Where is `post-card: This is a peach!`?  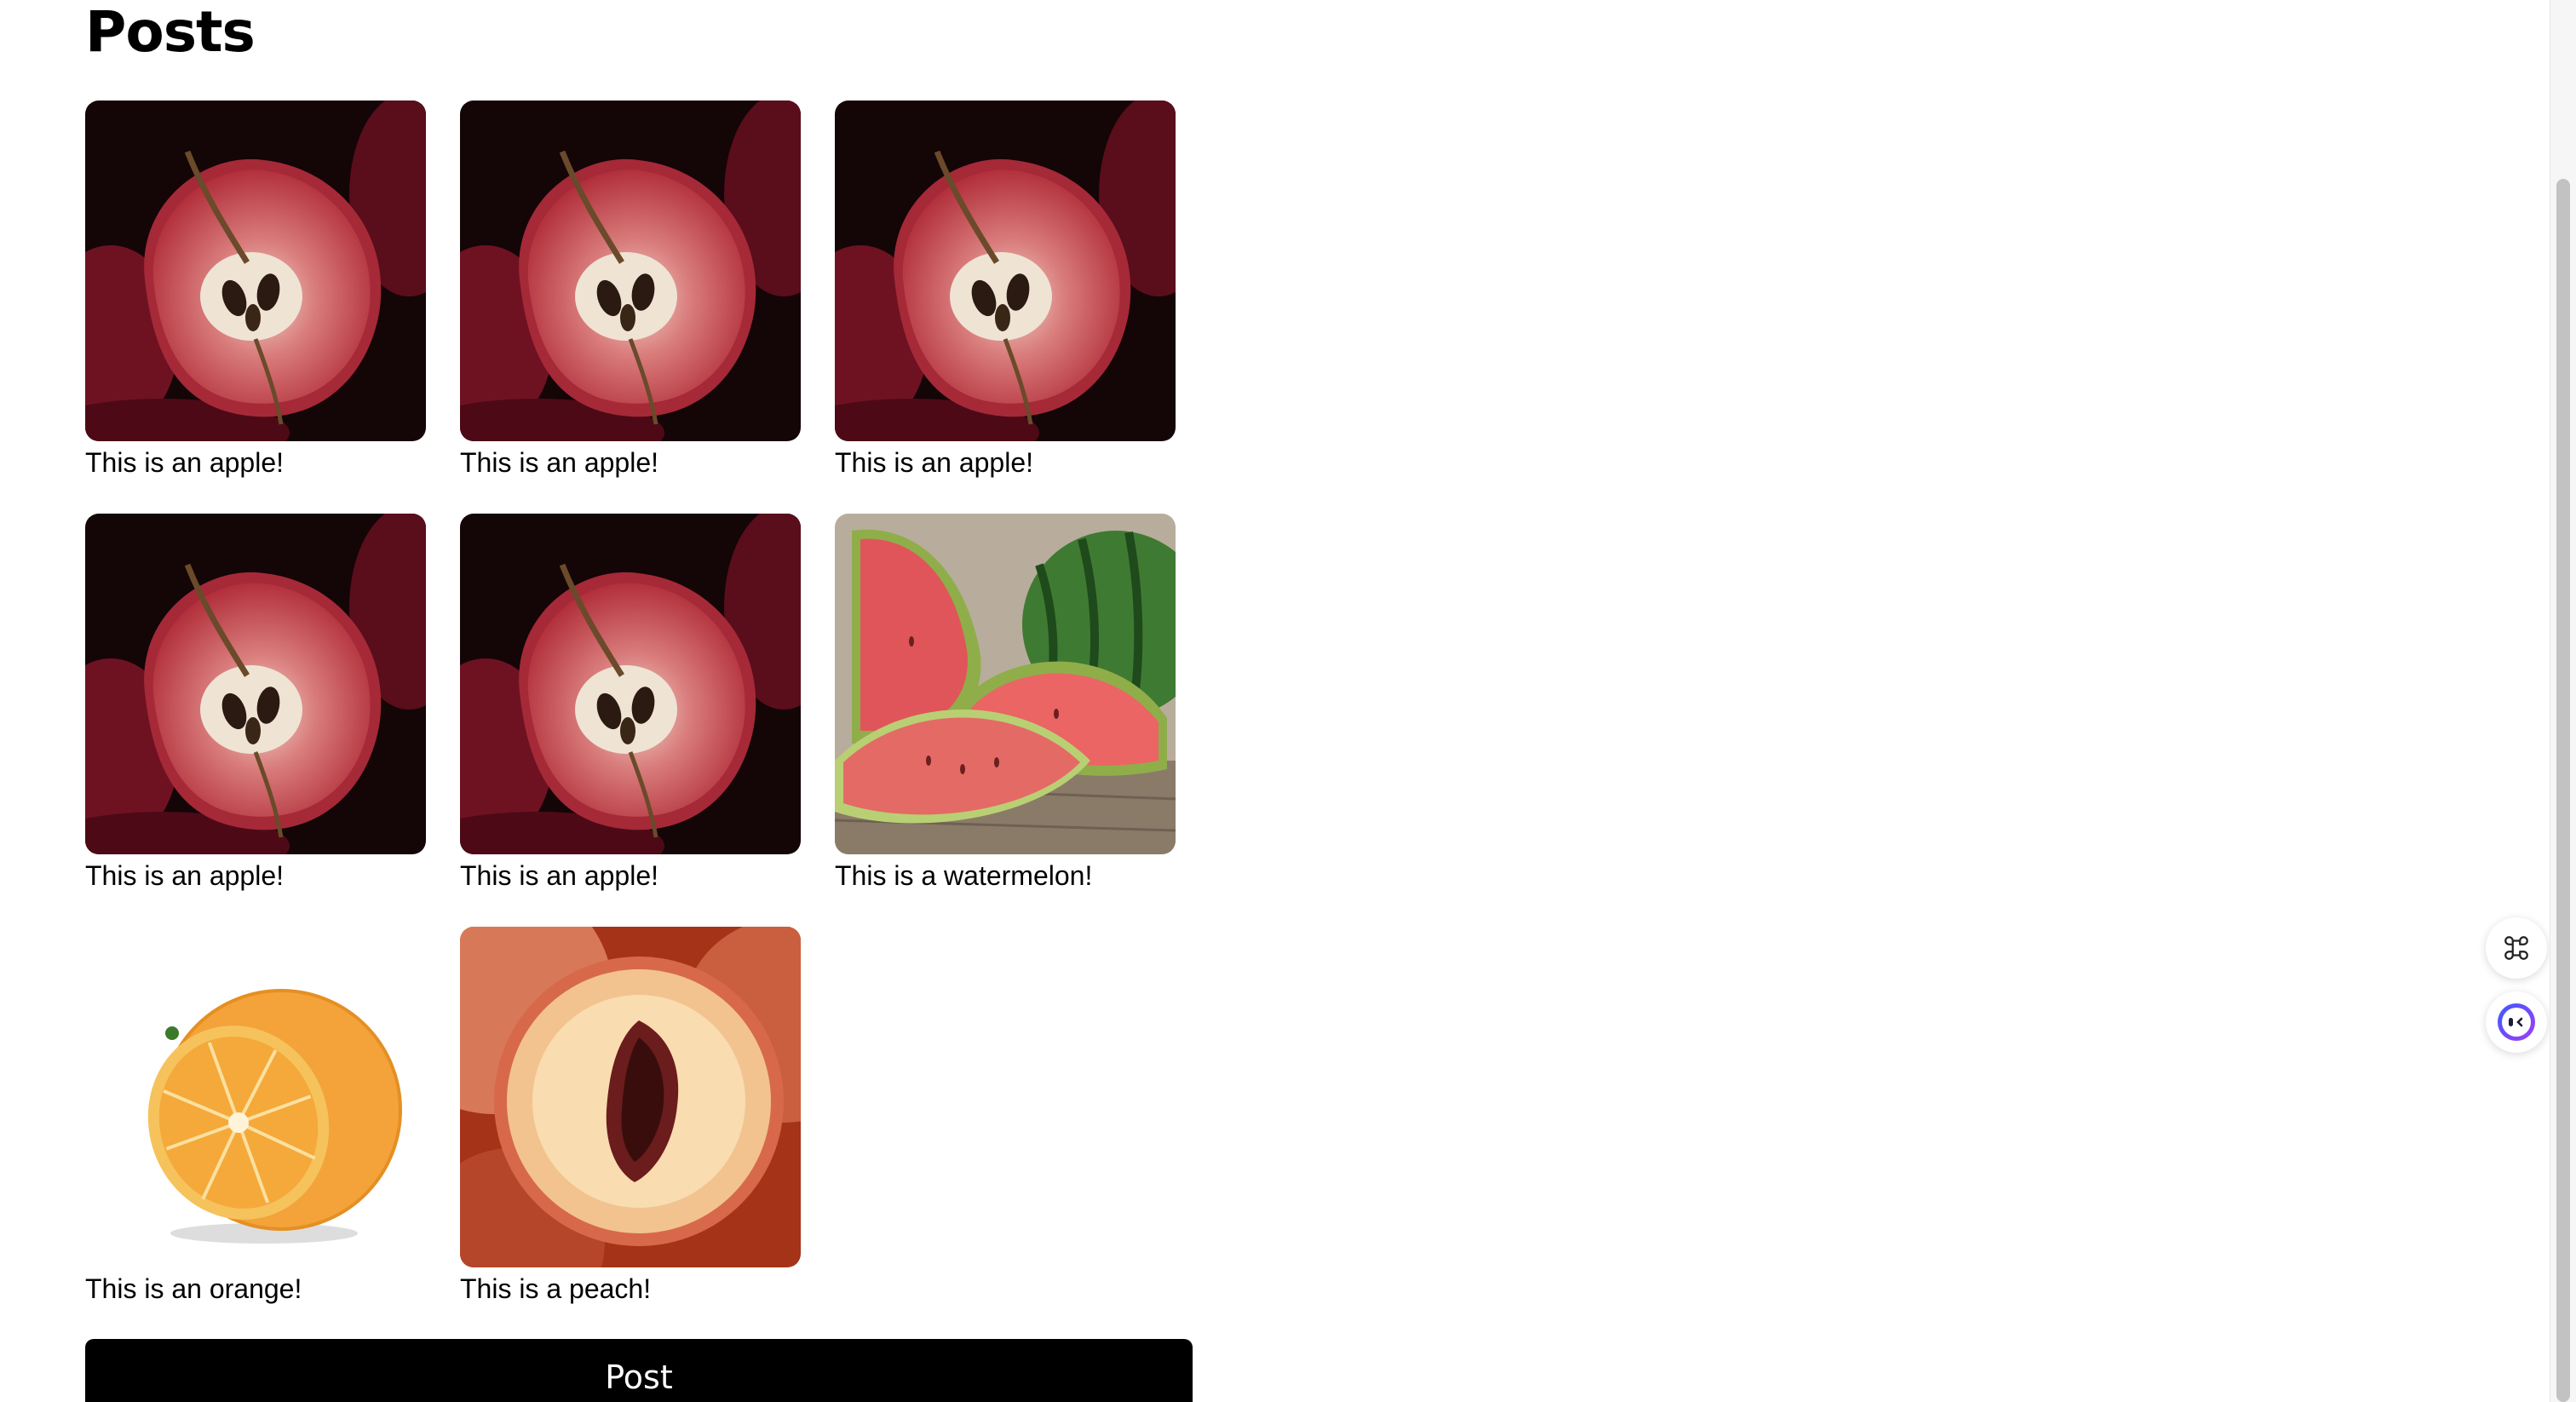 post-card: This is a peach! is located at coordinates (630, 1116).